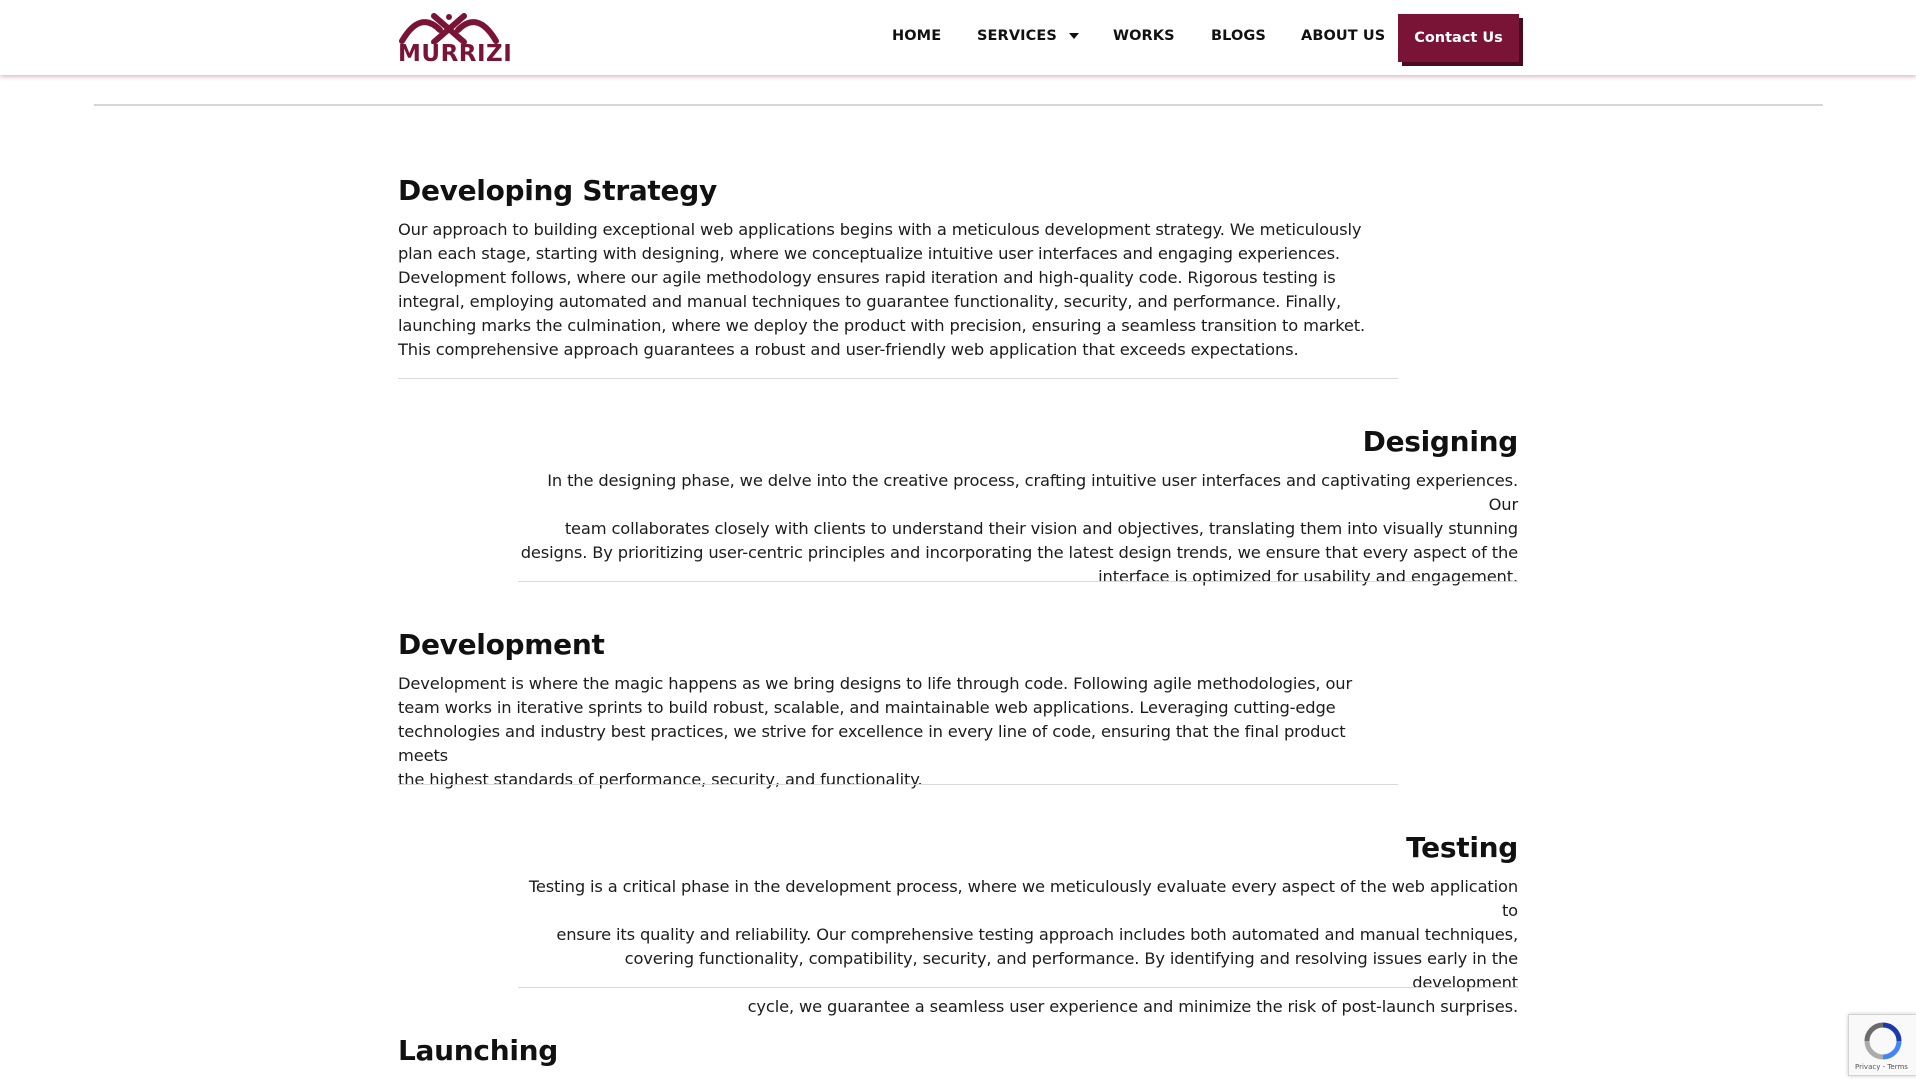  What do you see at coordinates (478, 1050) in the screenshot?
I see `section-title: Launching` at bounding box center [478, 1050].